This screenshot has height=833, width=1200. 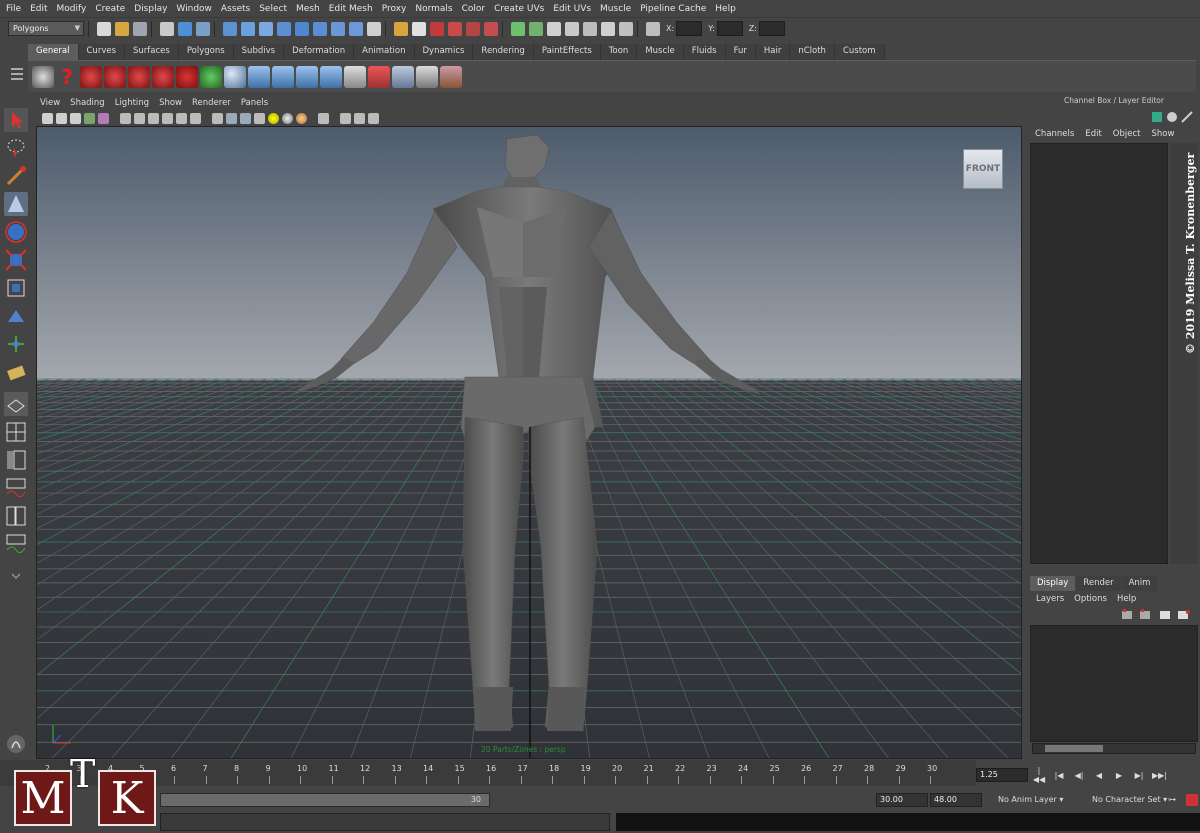 I want to click on snap-grid-icon, so click(x=401, y=28).